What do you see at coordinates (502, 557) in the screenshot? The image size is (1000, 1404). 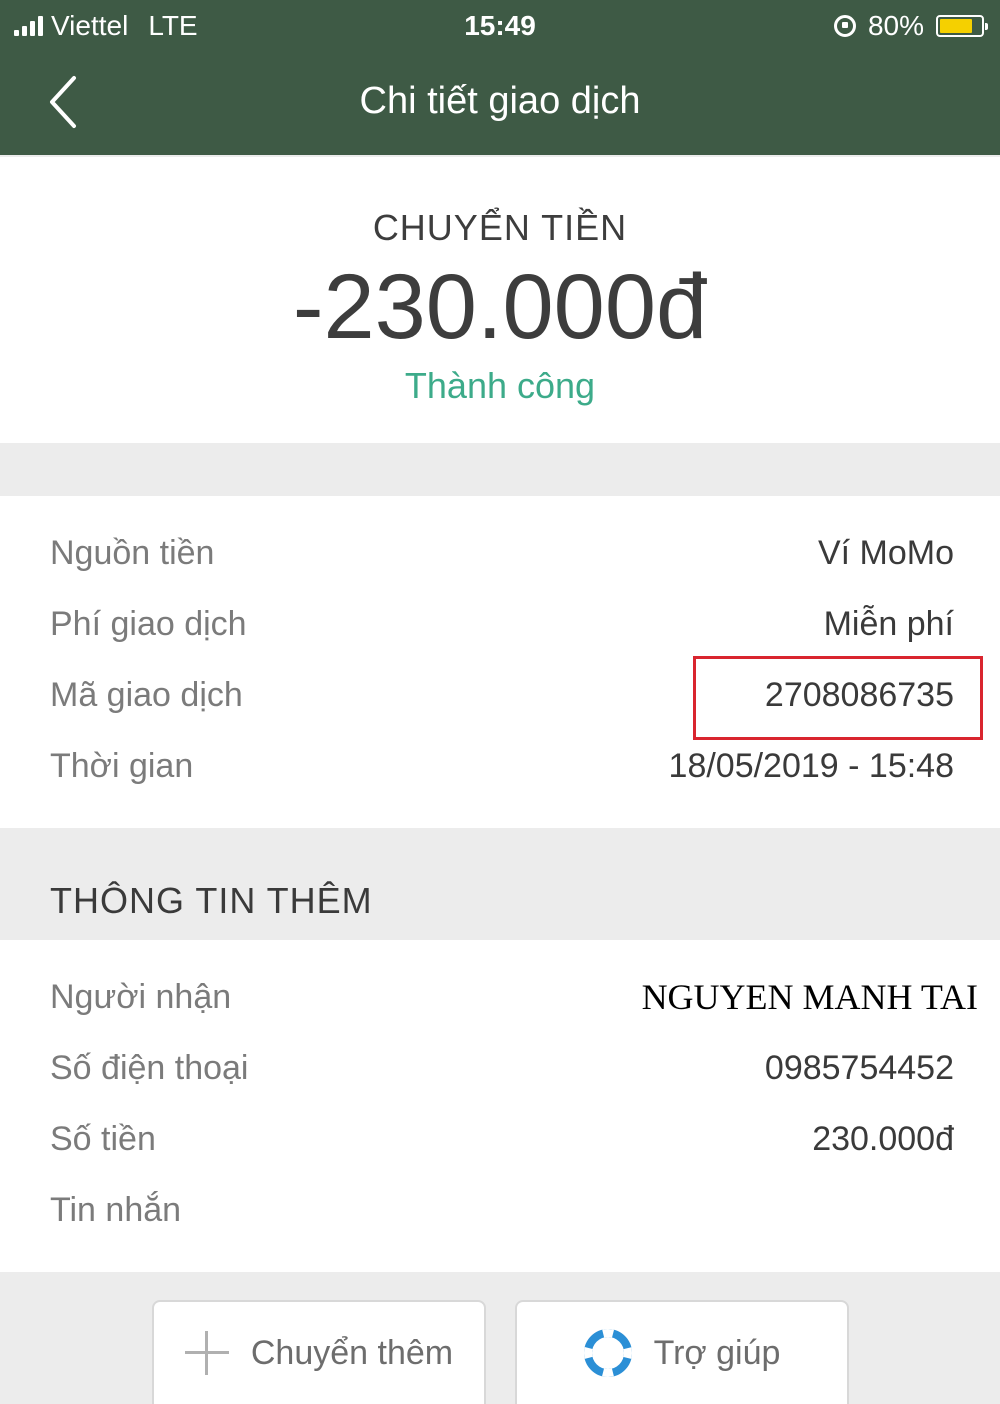 I see `detail-row-source: Nguồn tiền Ví MoMo` at bounding box center [502, 557].